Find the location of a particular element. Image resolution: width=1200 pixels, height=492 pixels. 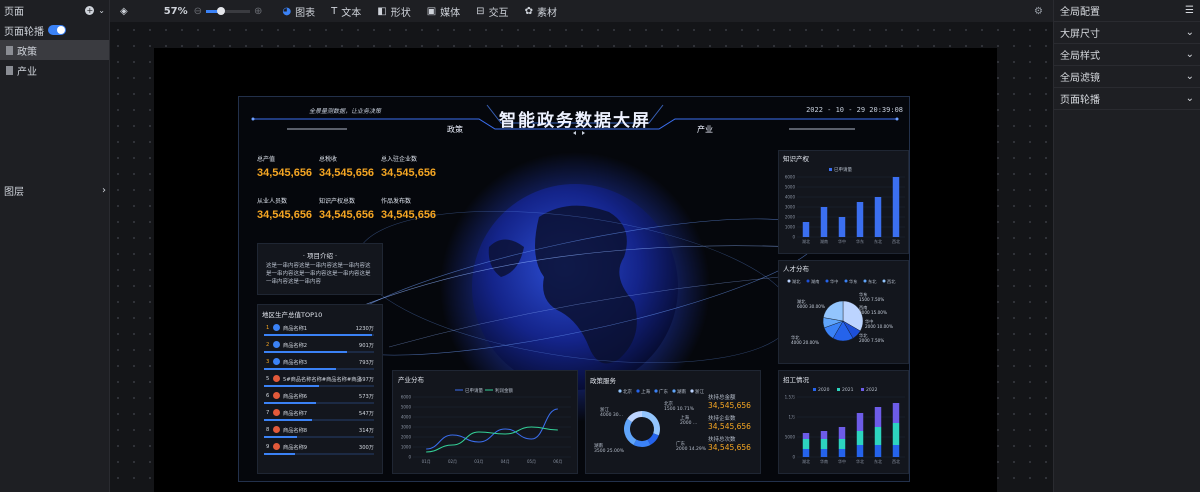

config-section-label: 全局滤镜 is located at coordinates (1080, 78).